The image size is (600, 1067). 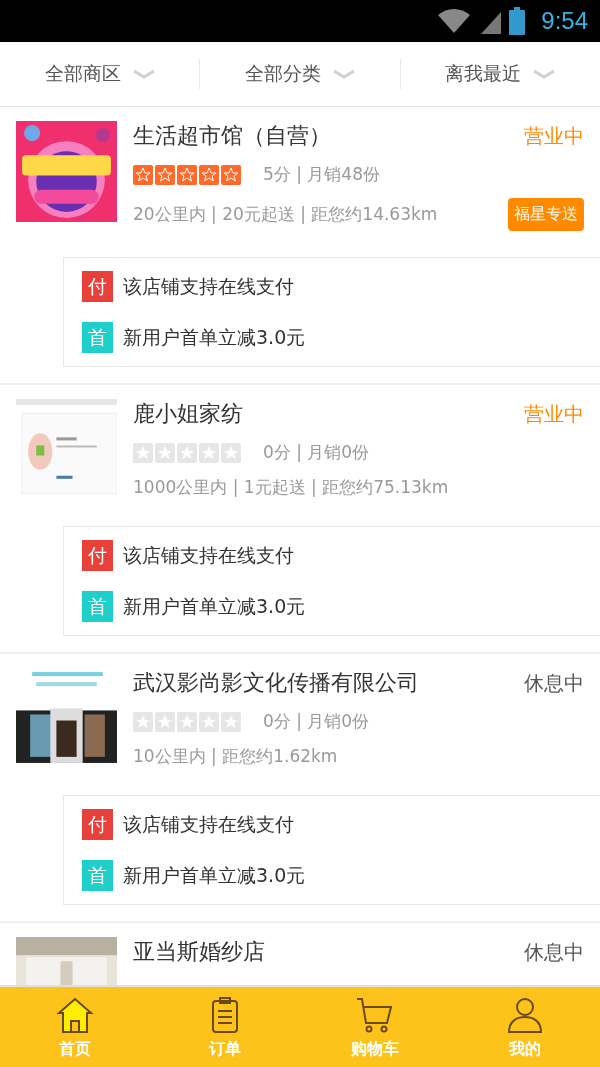 What do you see at coordinates (499, 74) in the screenshot?
I see `filter-dropdown: 离我最近` at bounding box center [499, 74].